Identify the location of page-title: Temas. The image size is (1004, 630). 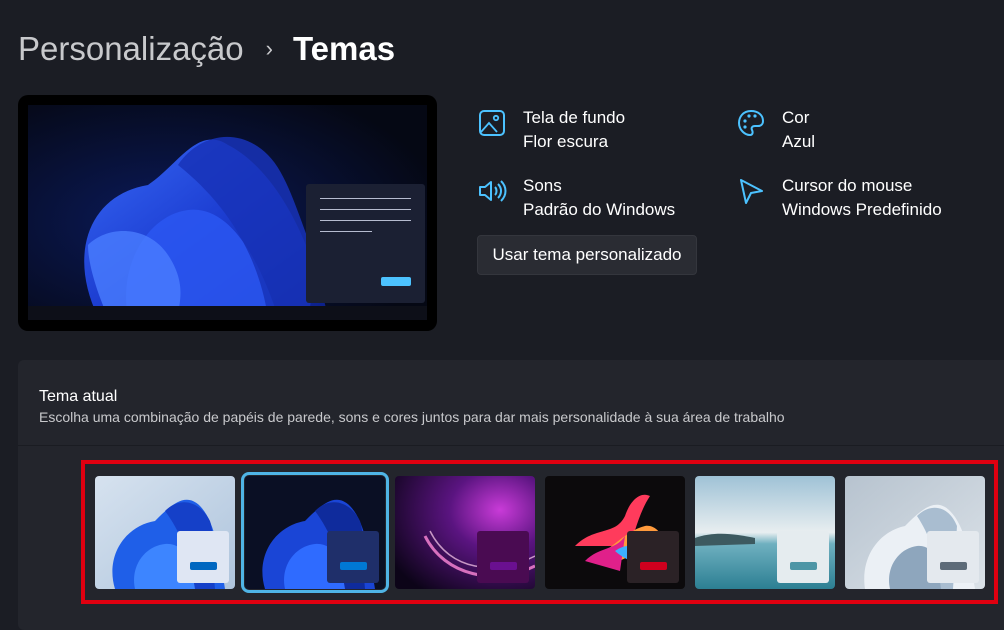
(344, 48).